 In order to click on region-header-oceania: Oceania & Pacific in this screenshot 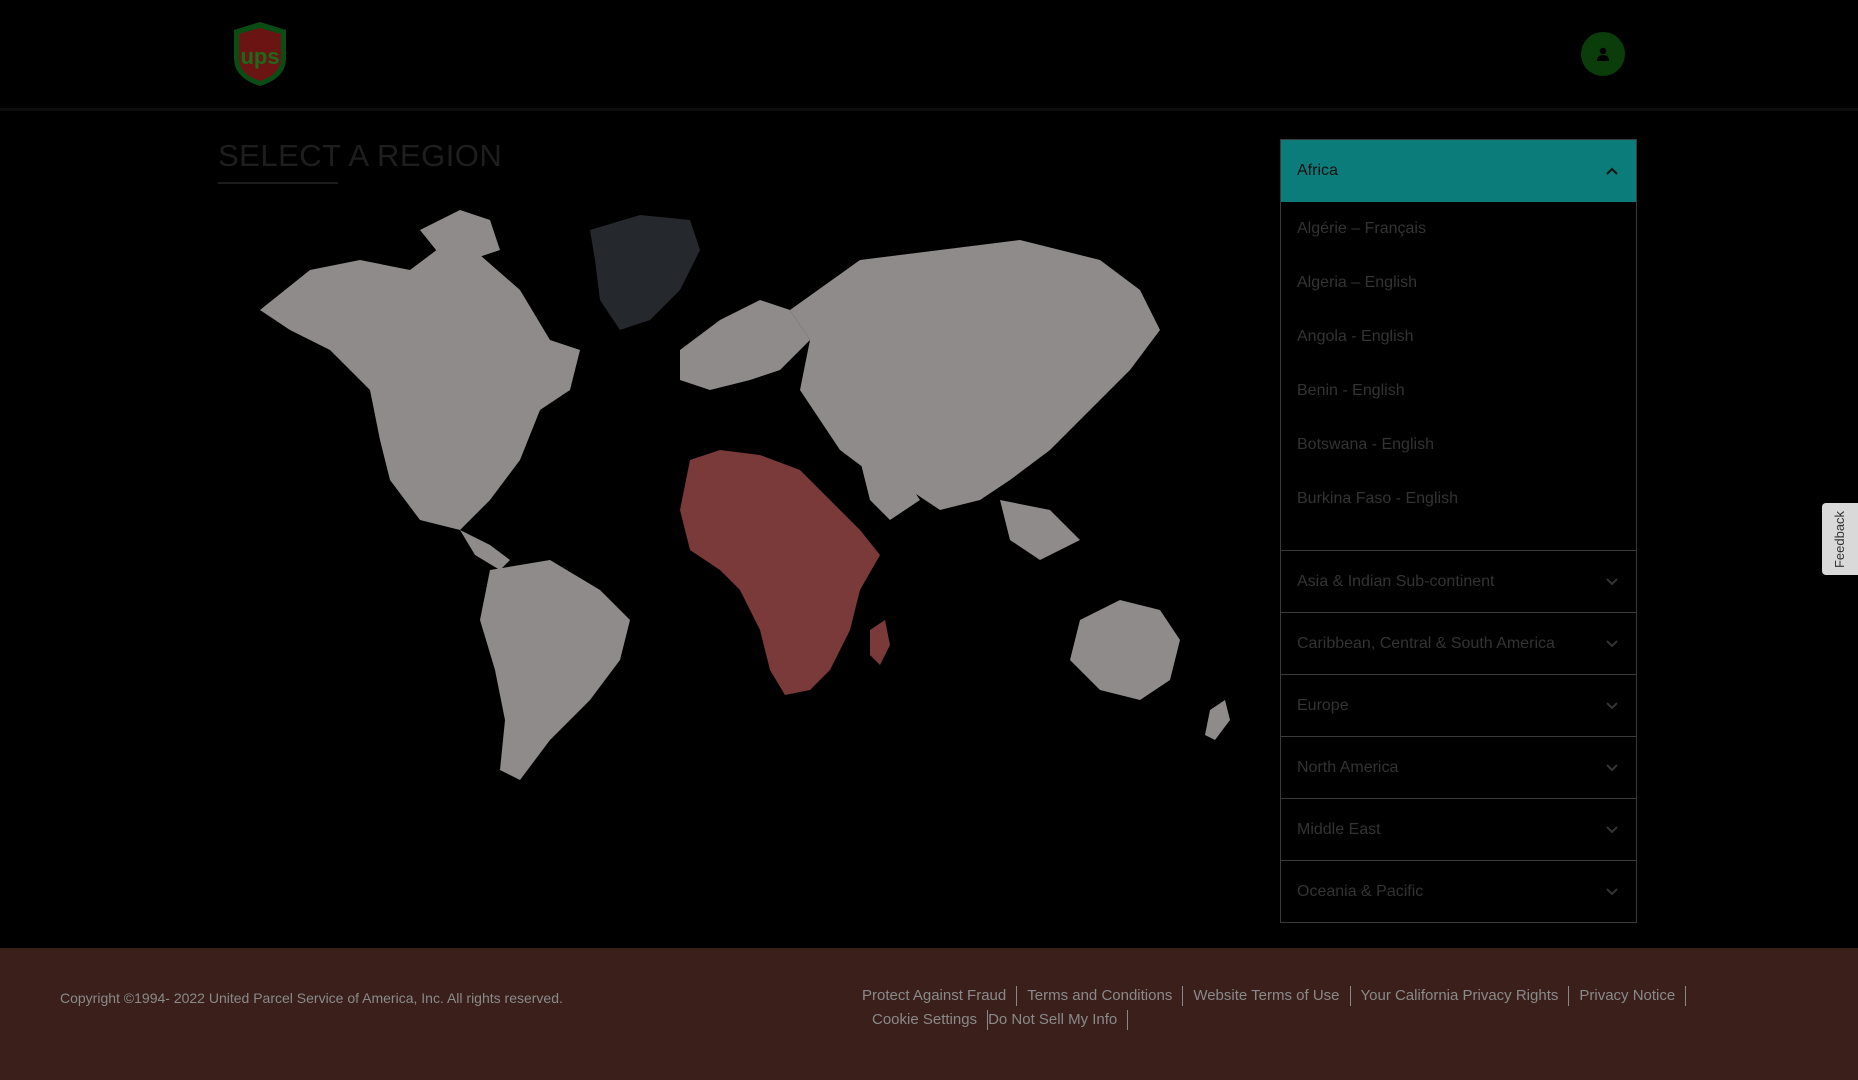, I will do `click(1458, 892)`.